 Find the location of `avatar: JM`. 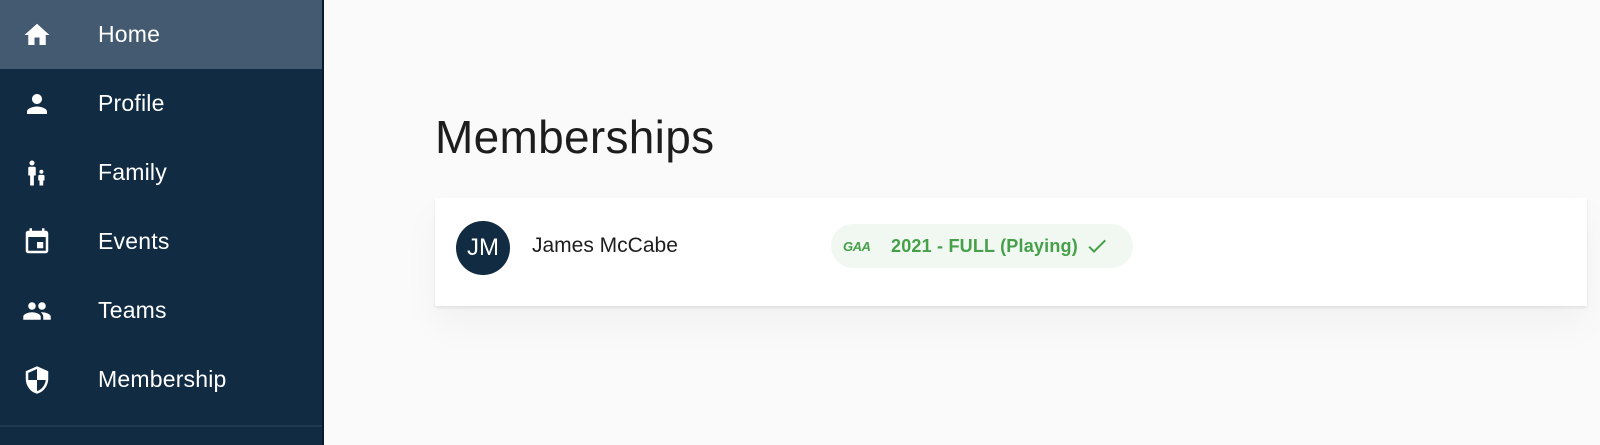

avatar: JM is located at coordinates (483, 248).